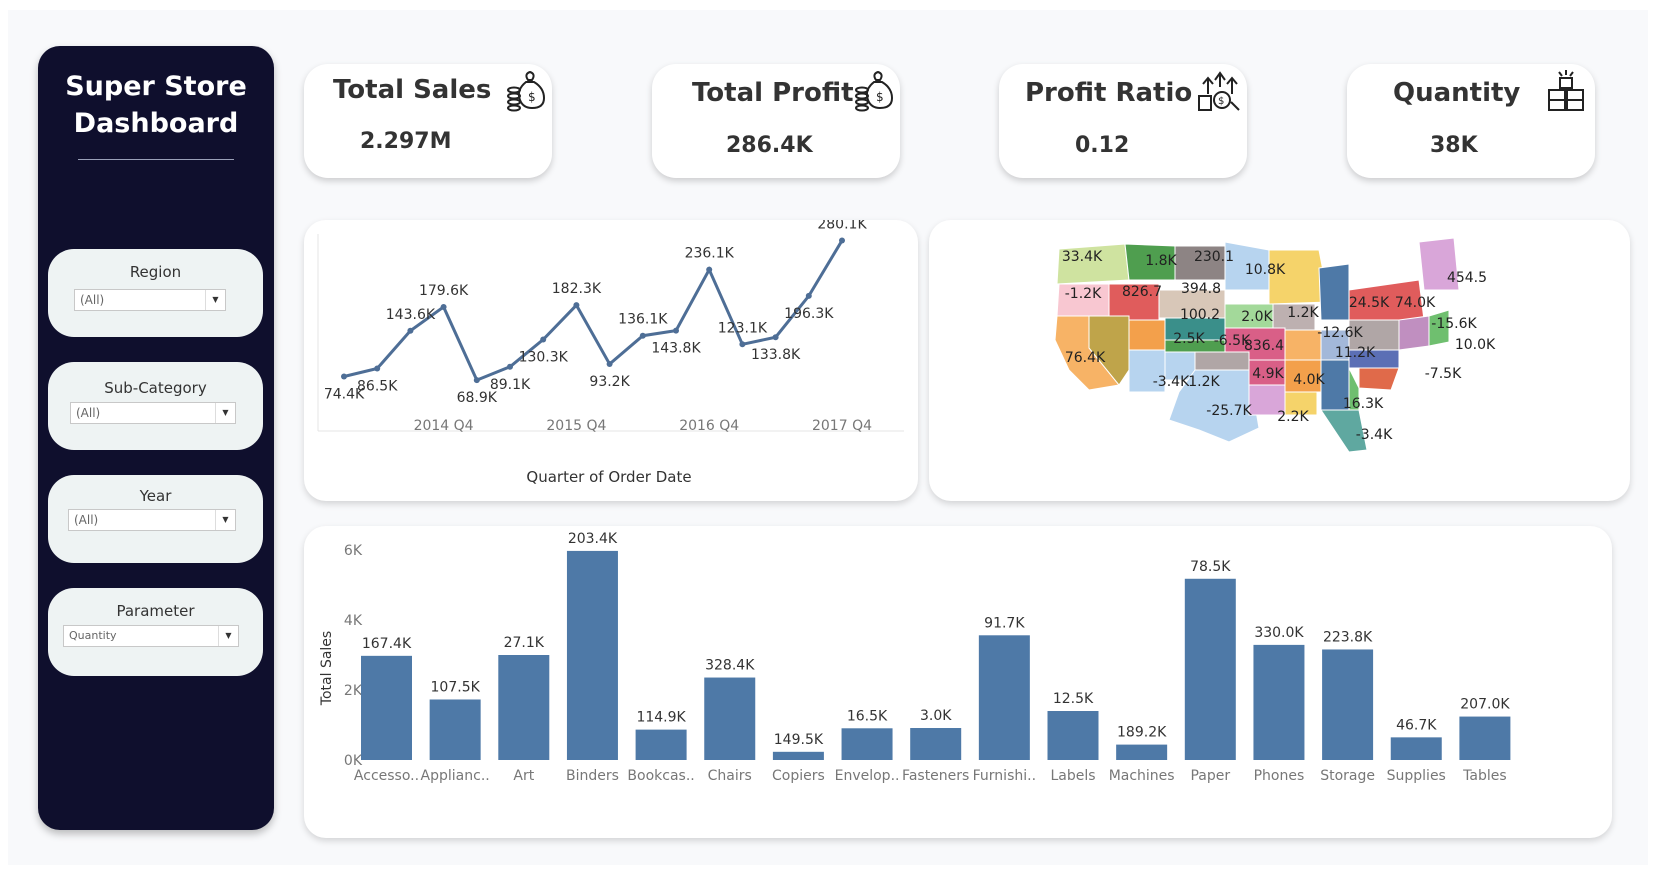 Image resolution: width=1655 pixels, height=878 pixels. What do you see at coordinates (327, 668) in the screenshot?
I see `y-axis-title: Total Sales` at bounding box center [327, 668].